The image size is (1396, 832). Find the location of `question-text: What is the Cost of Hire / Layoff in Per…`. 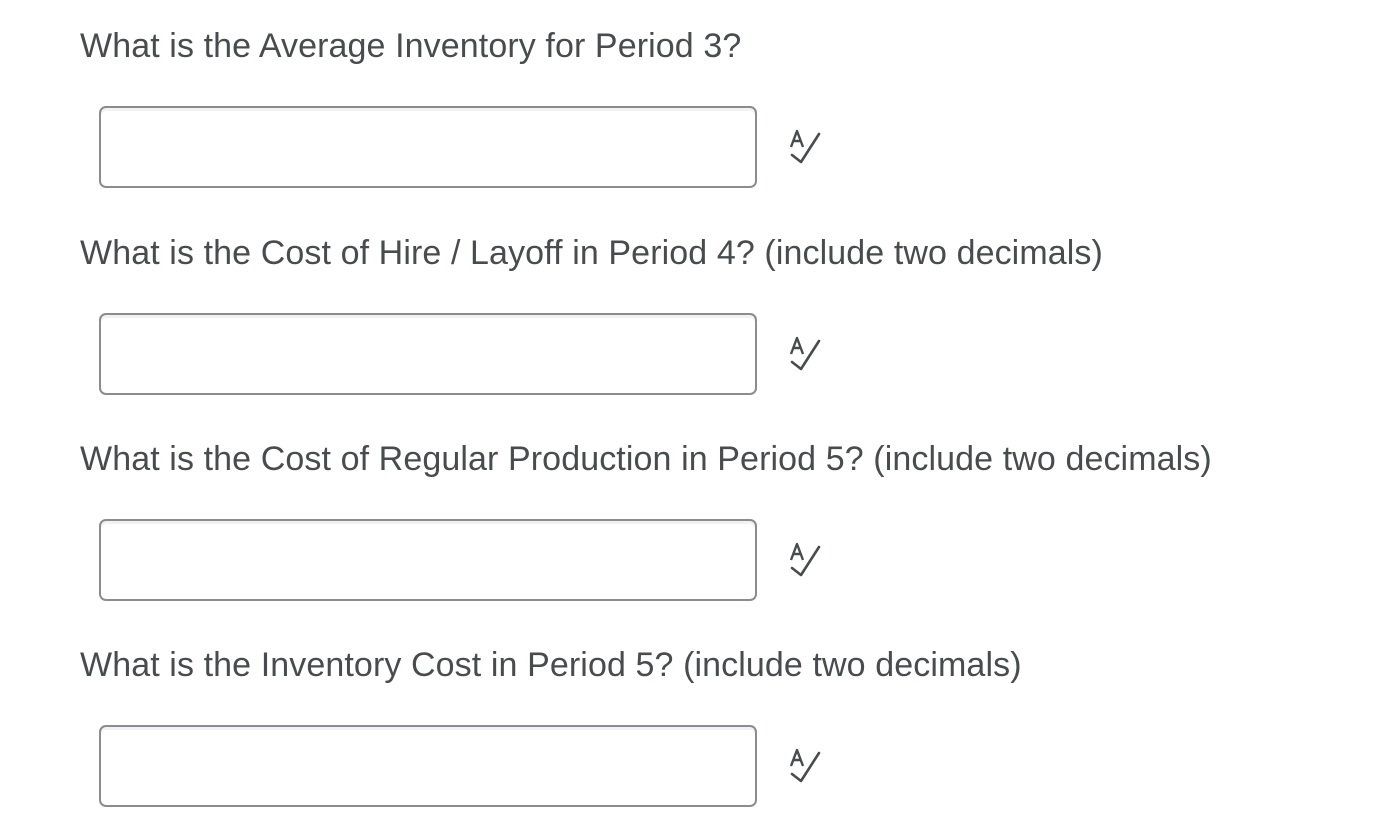

question-text: What is the Cost of Hire / Layoff in Per… is located at coordinates (591, 253).